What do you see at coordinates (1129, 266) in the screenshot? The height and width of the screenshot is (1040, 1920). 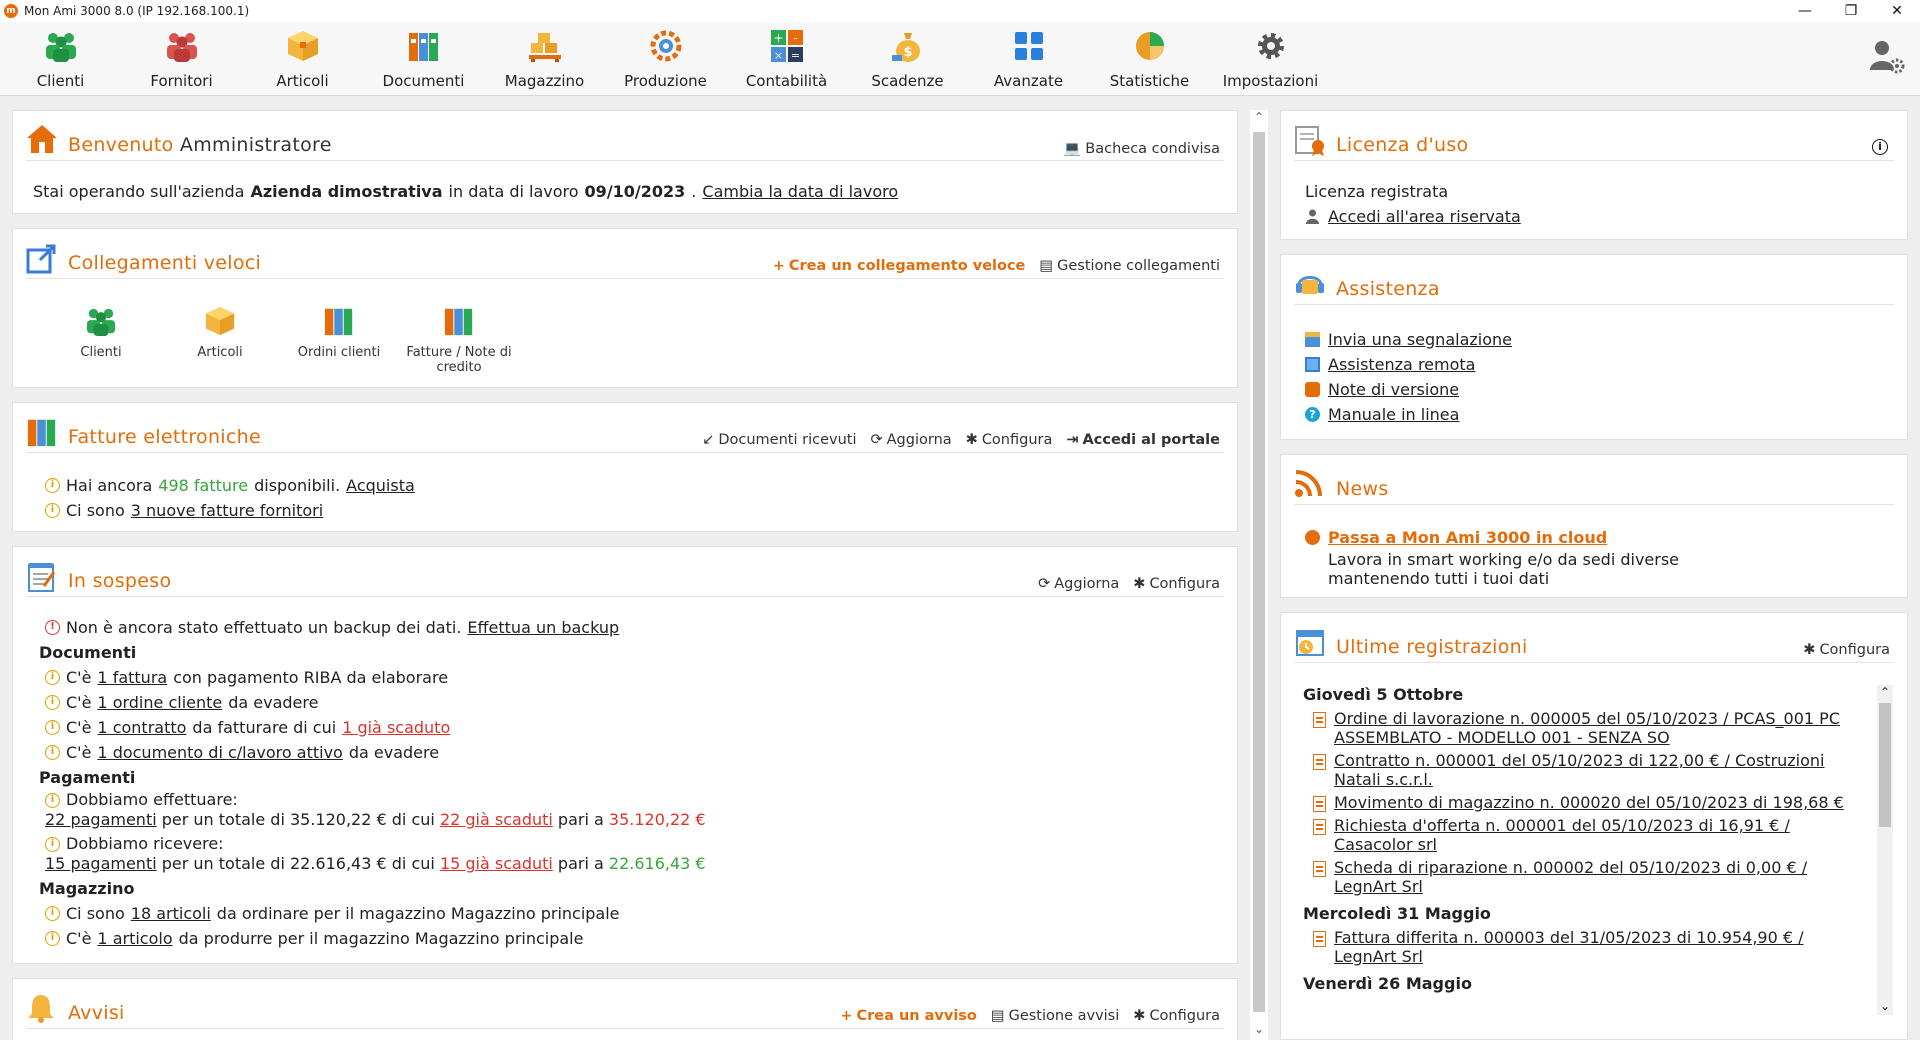 I see `manage-quicklinks-button: ▤ Gestione collegamenti` at bounding box center [1129, 266].